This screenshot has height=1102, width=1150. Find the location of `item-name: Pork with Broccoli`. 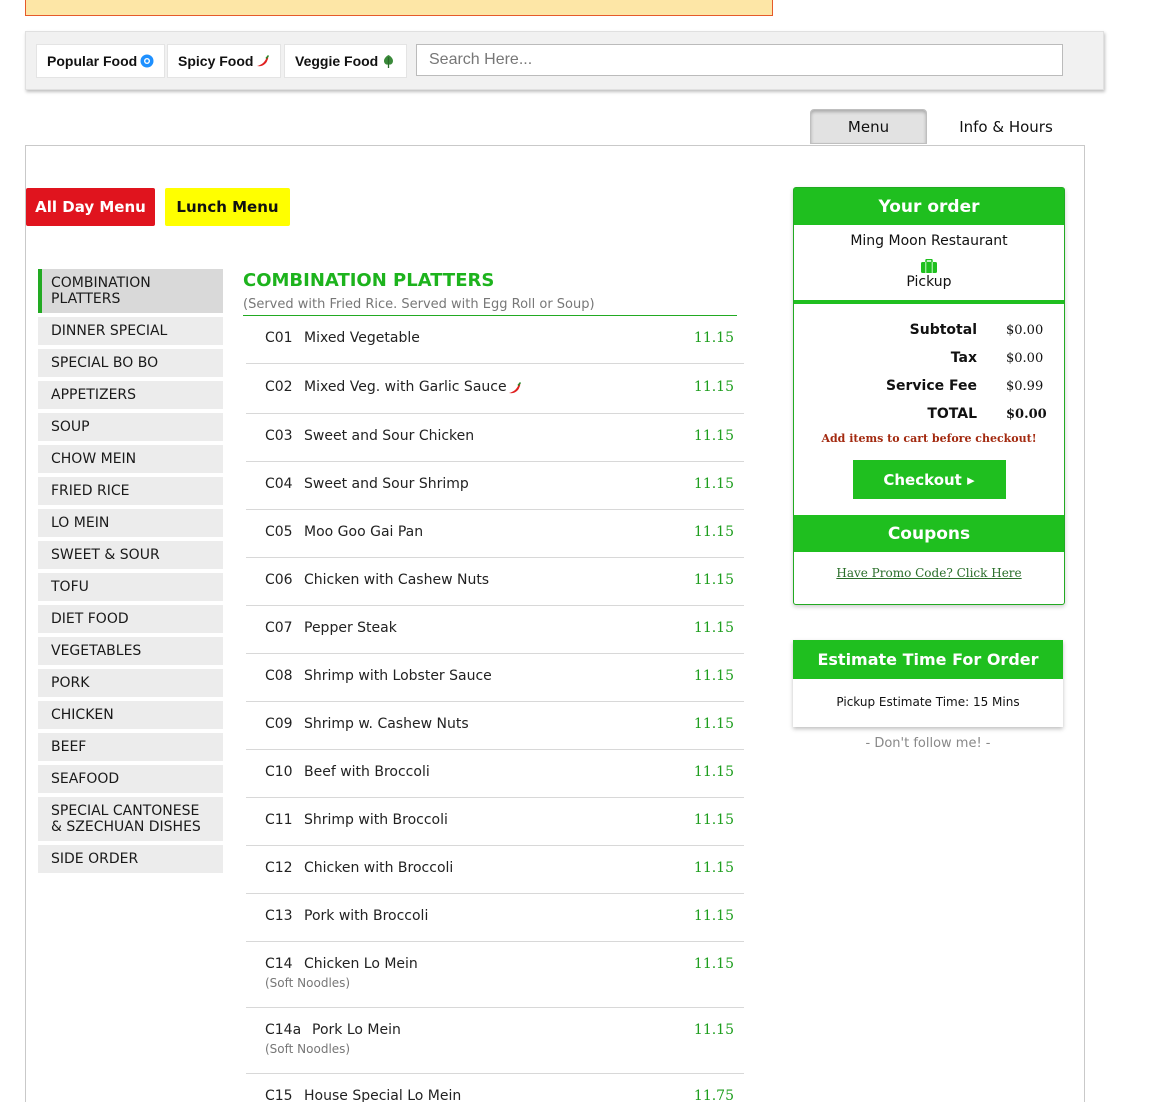

item-name: Pork with Broccoli is located at coordinates (366, 916).